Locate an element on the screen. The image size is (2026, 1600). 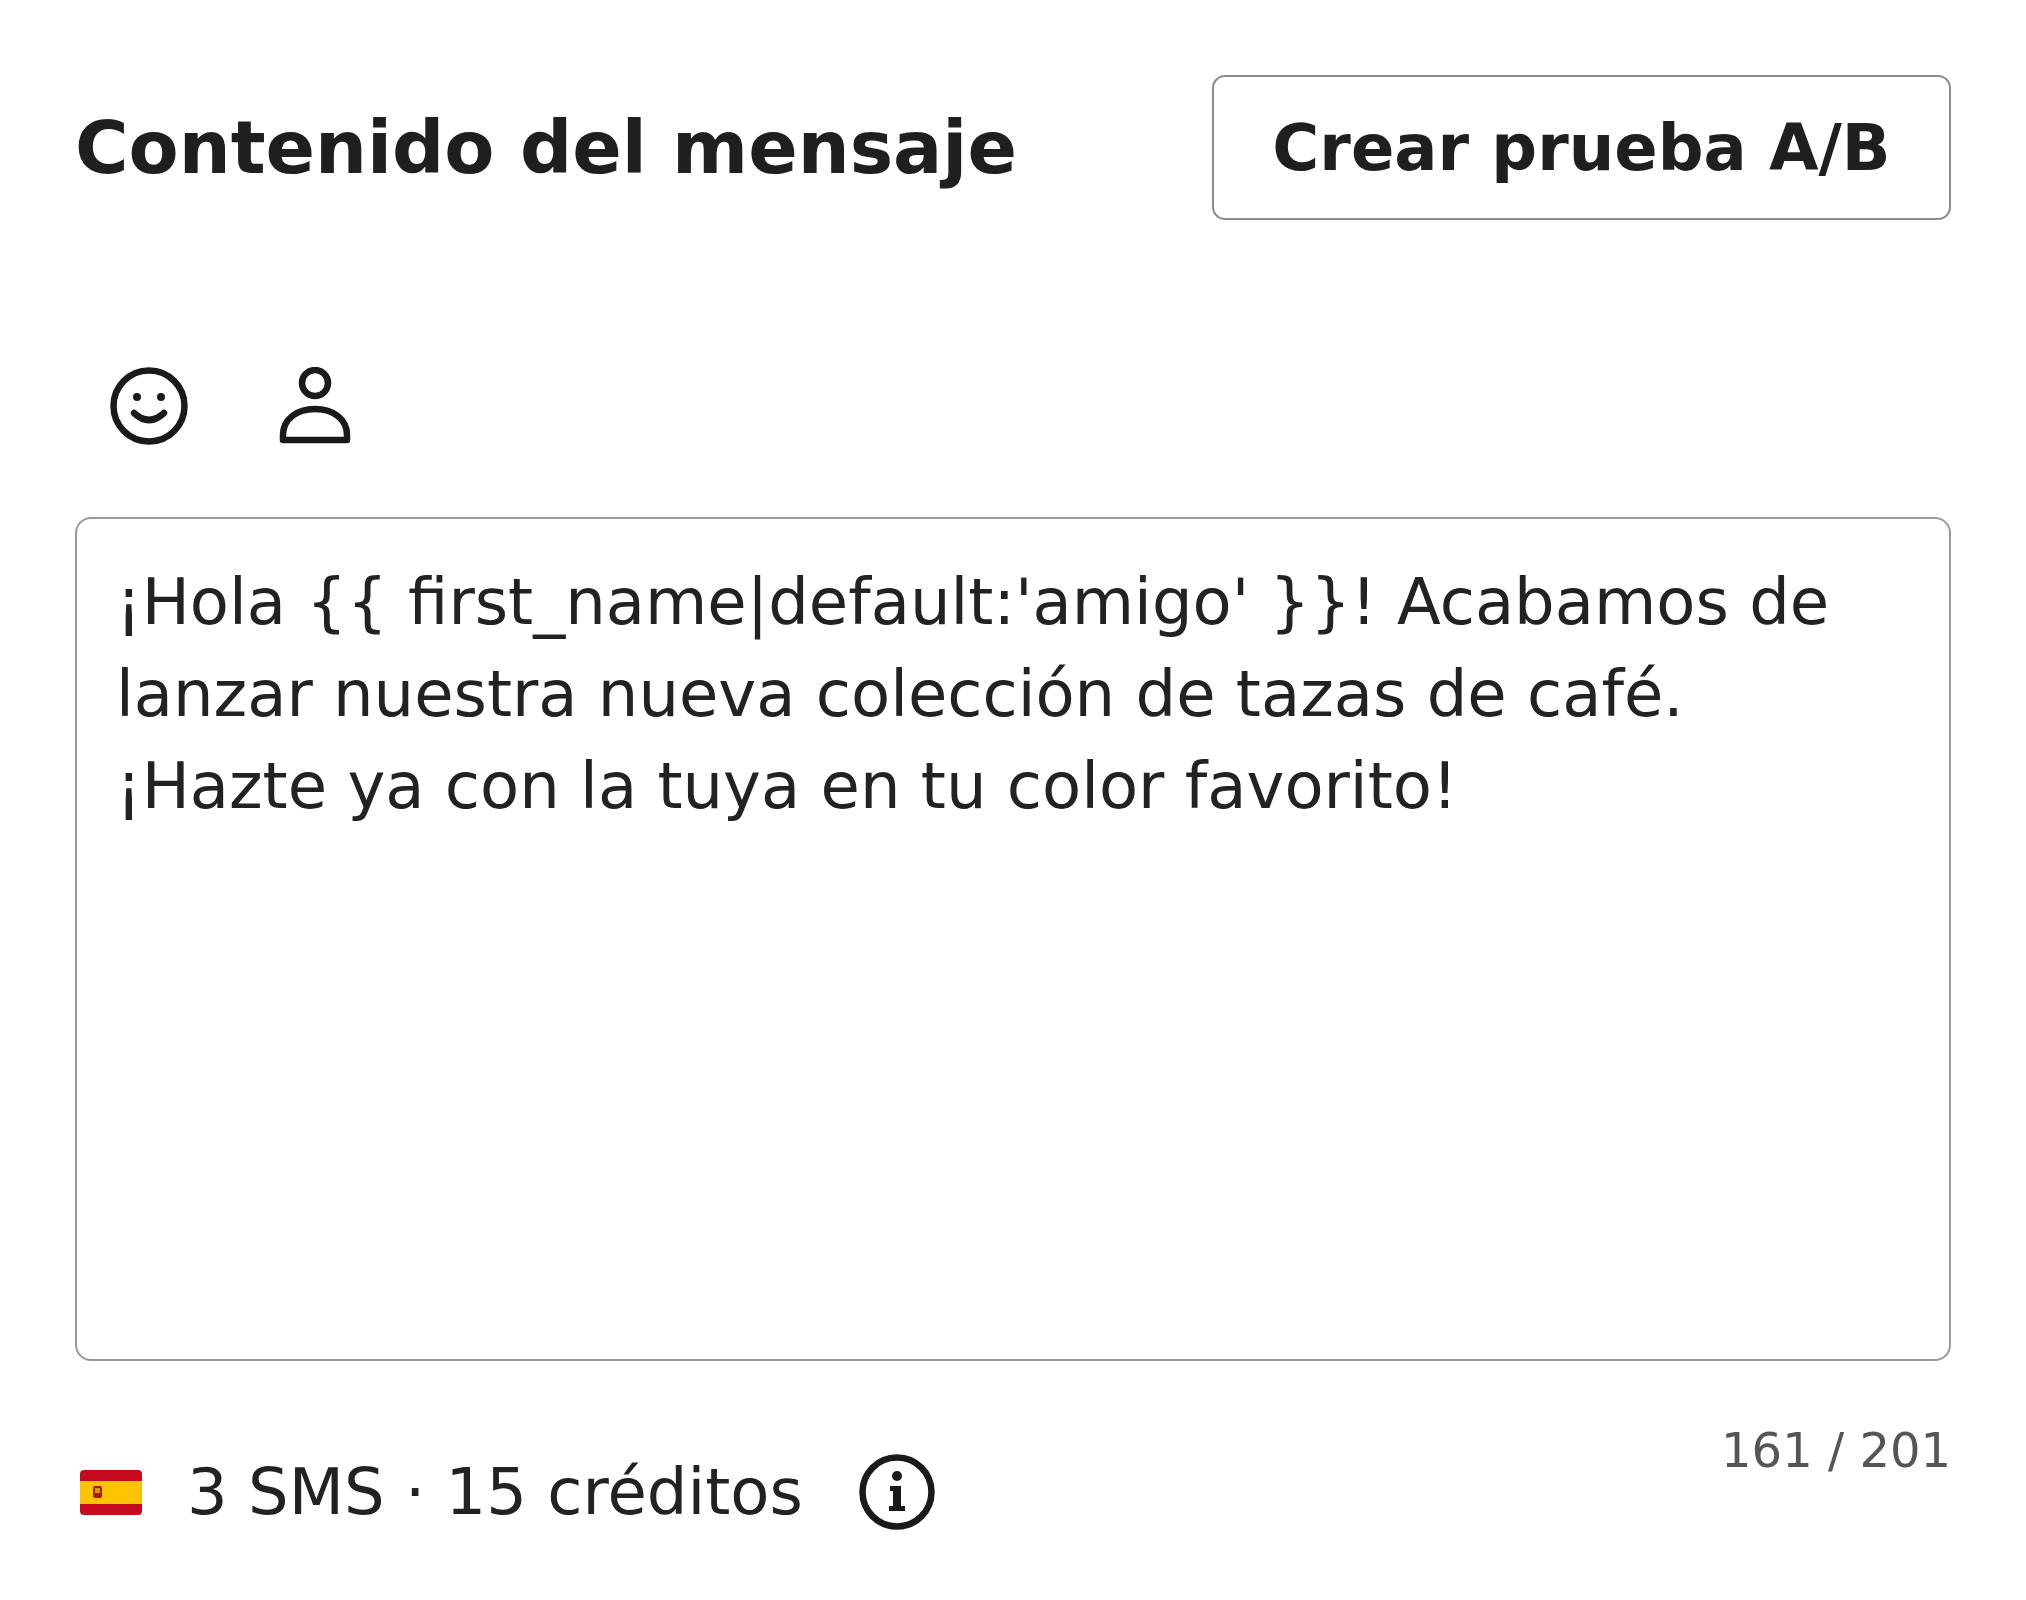
section-title: Contenido del mensaje is located at coordinates (546, 147).